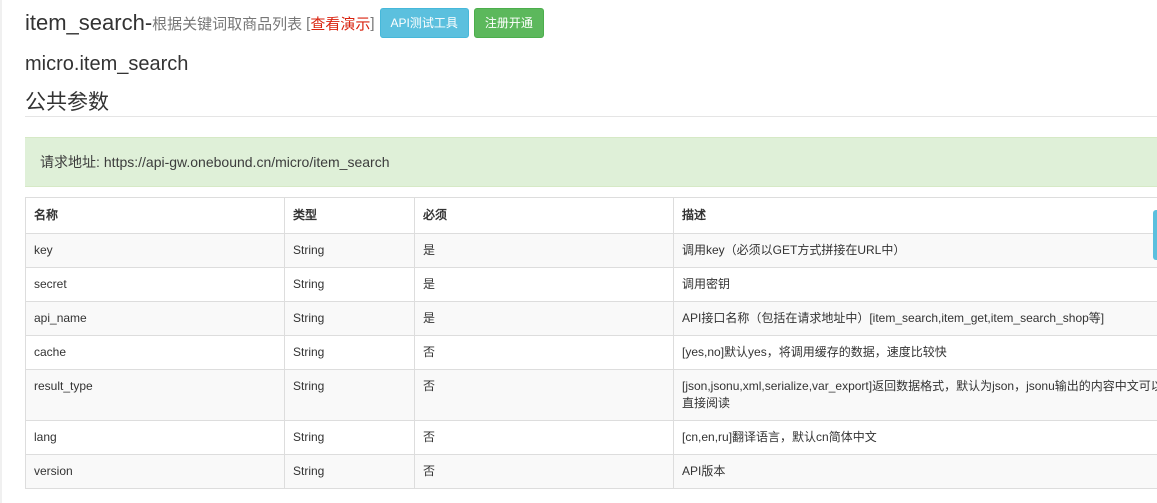  Describe the element at coordinates (155, 284) in the screenshot. I see `param-name: secret` at that location.